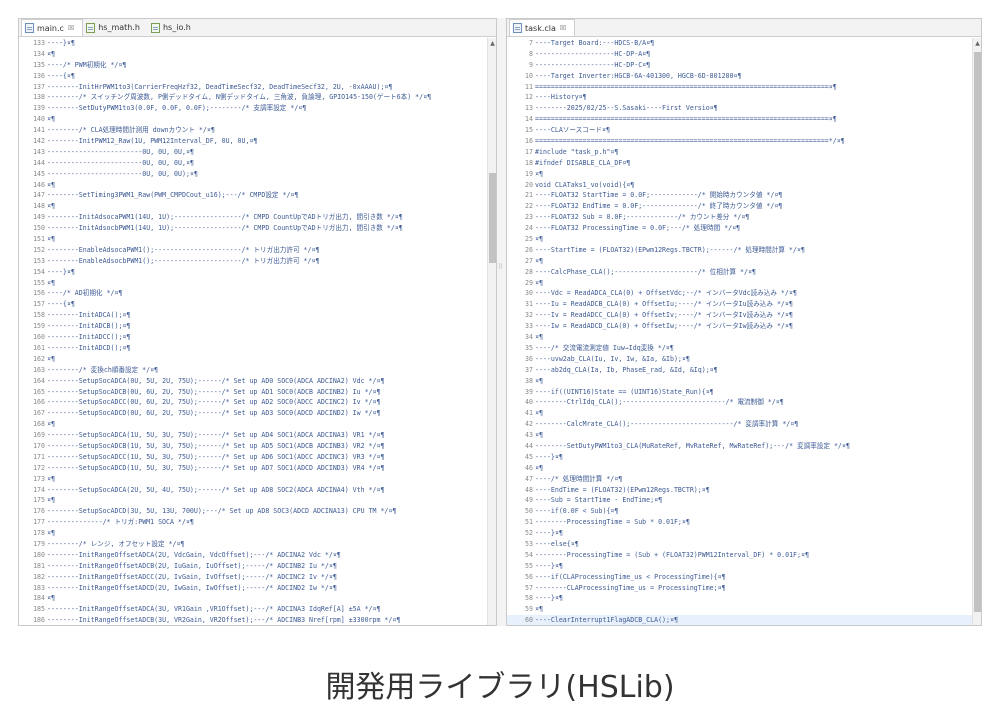 This screenshot has height=727, width=1000. What do you see at coordinates (257, 315) in the screenshot?
I see `code-line: 158 --------InitADCA();¤¶` at bounding box center [257, 315].